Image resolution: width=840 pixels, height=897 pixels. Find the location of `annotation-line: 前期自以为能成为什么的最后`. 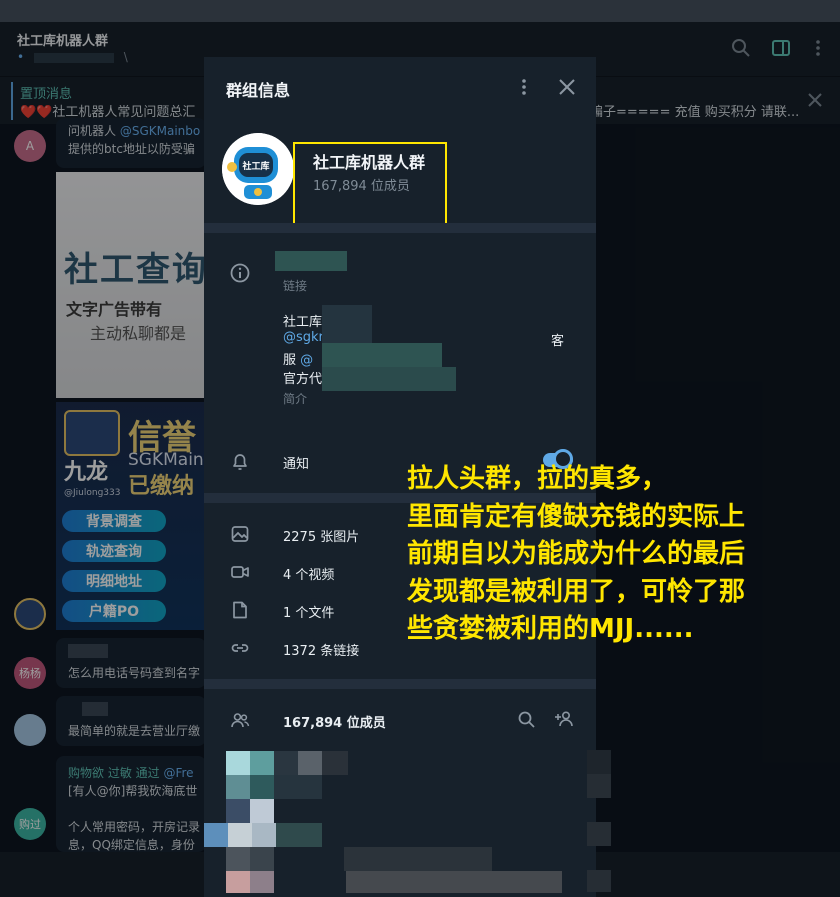

annotation-line: 前期自以为能成为什么的最后 is located at coordinates (576, 554).